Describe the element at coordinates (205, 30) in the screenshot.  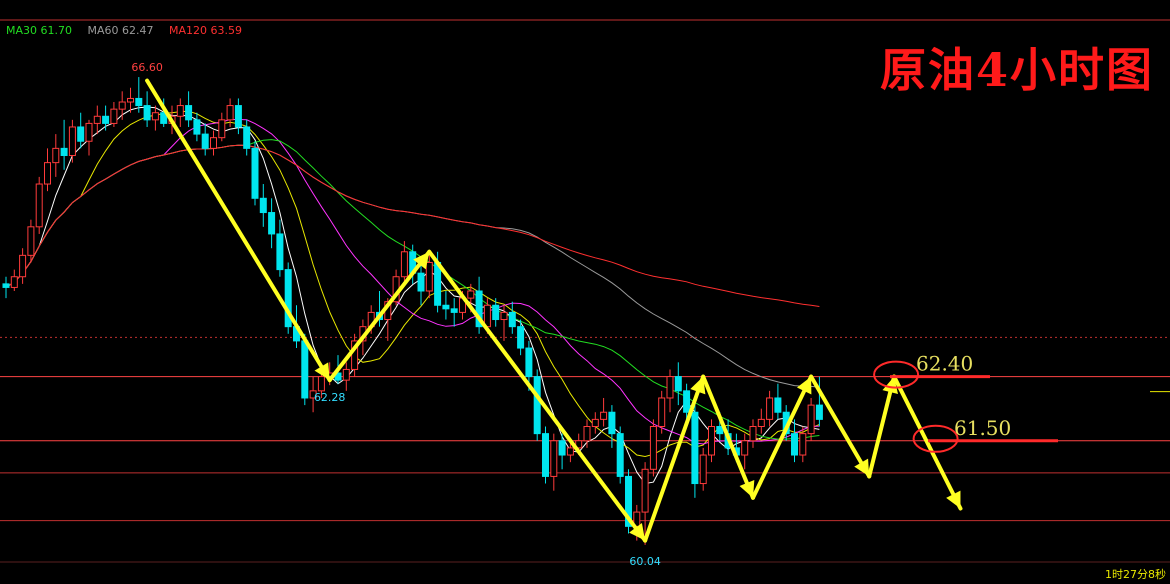
I see `legend-ma120: MA120 63.59` at that location.